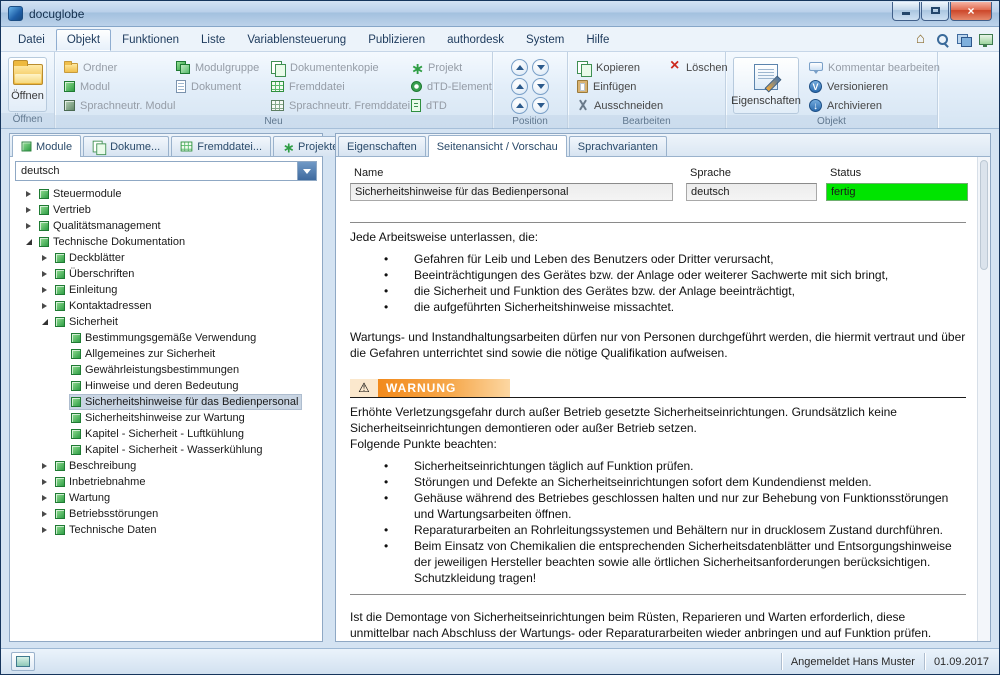  What do you see at coordinates (166, 514) in the screenshot?
I see `tree-item: Betriebsstörungen` at bounding box center [166, 514].